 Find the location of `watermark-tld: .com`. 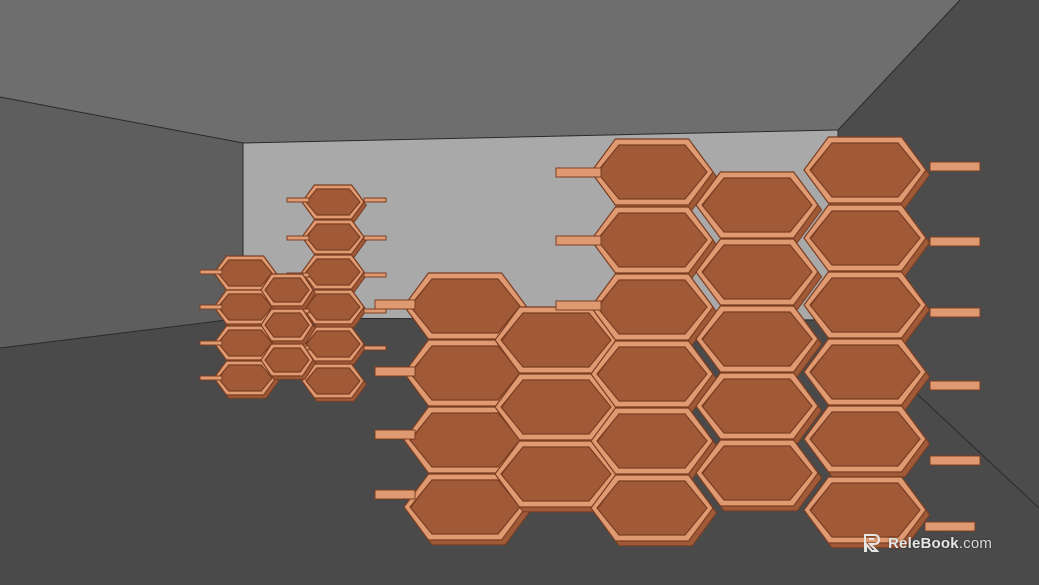

watermark-tld: .com is located at coordinates (975, 543).